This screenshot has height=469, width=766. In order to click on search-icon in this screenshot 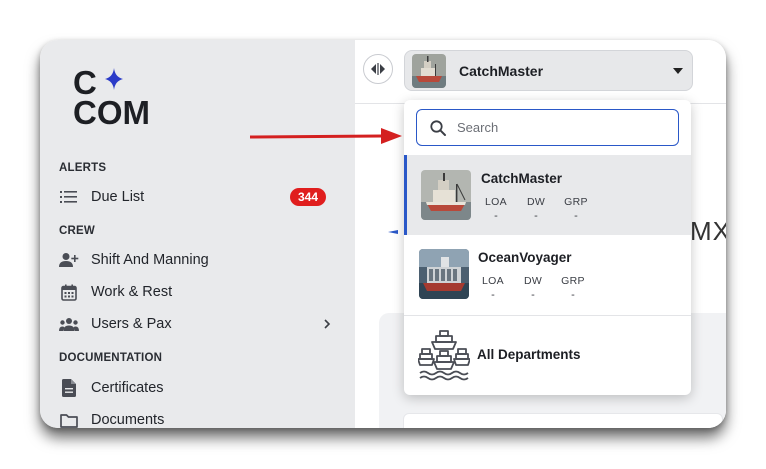, I will do `click(438, 127)`.